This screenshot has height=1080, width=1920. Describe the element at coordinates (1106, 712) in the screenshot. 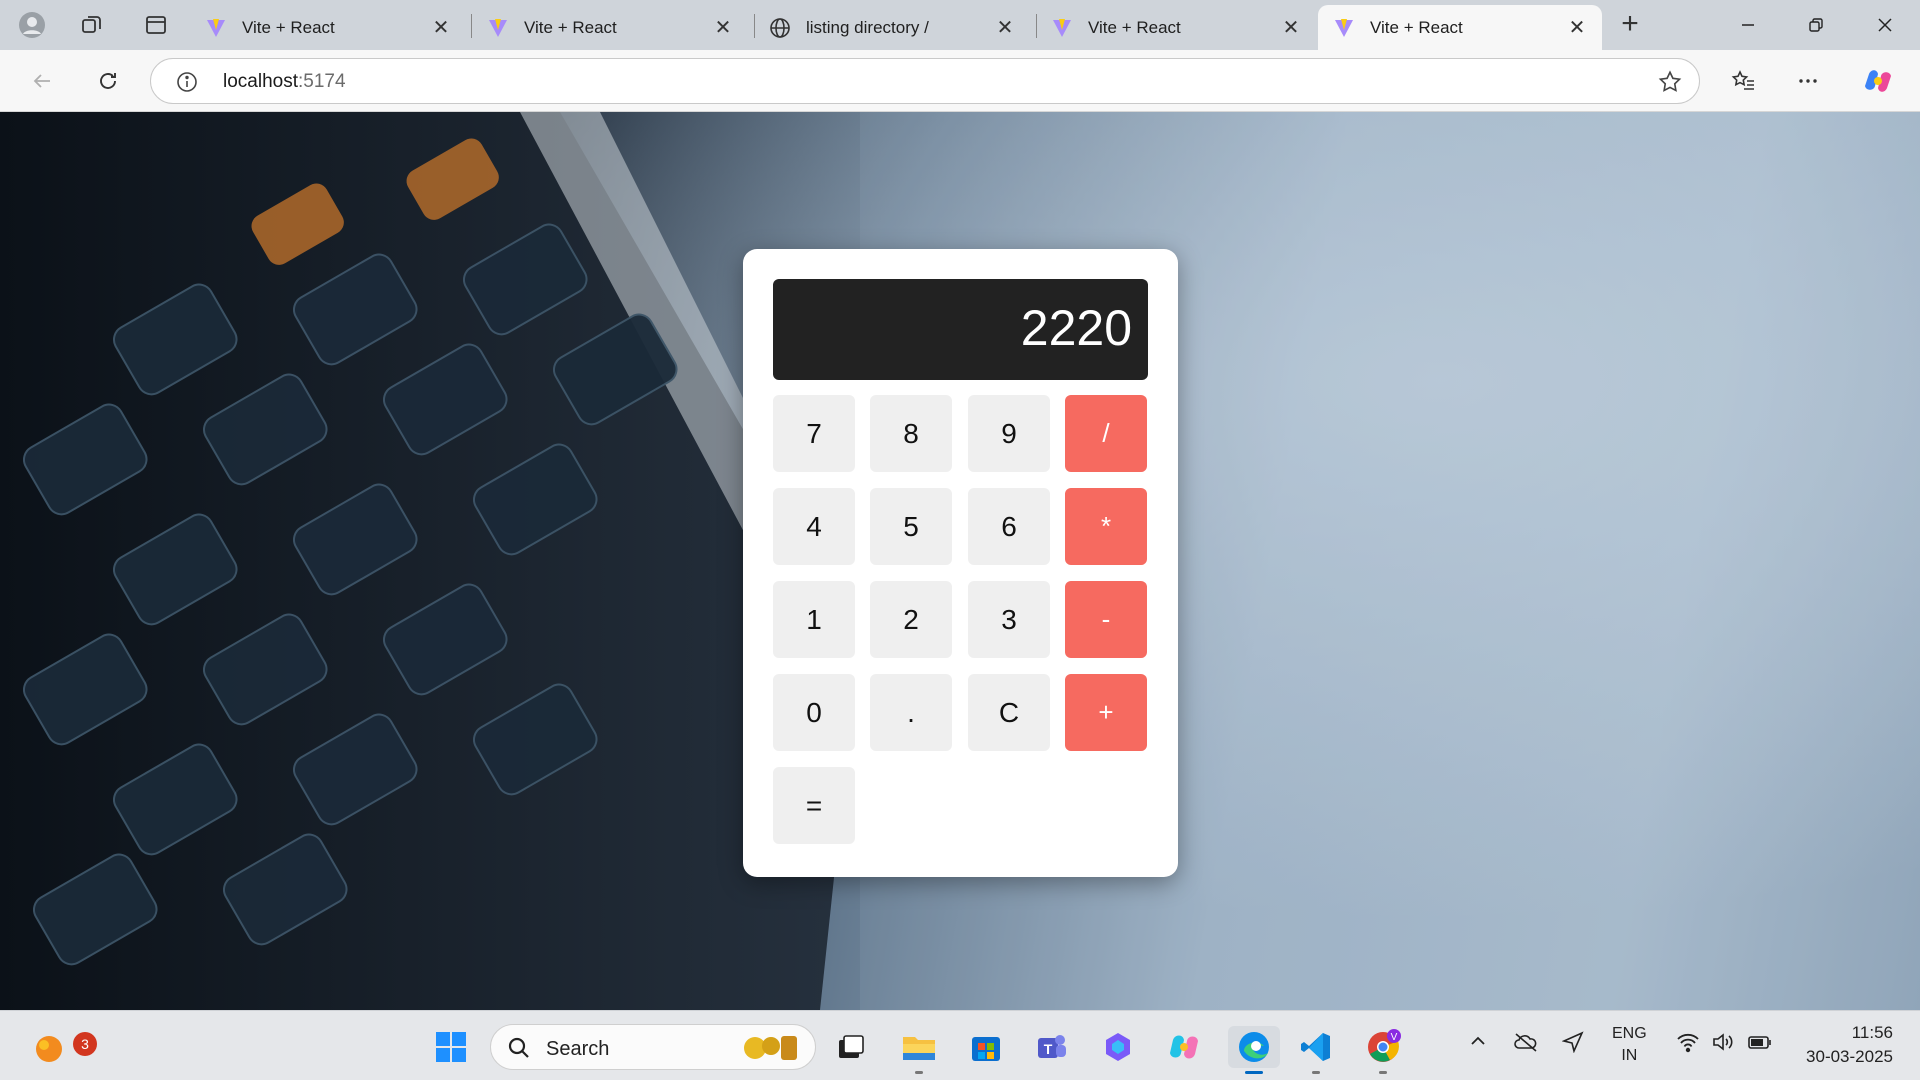

I see `key-add: +` at that location.